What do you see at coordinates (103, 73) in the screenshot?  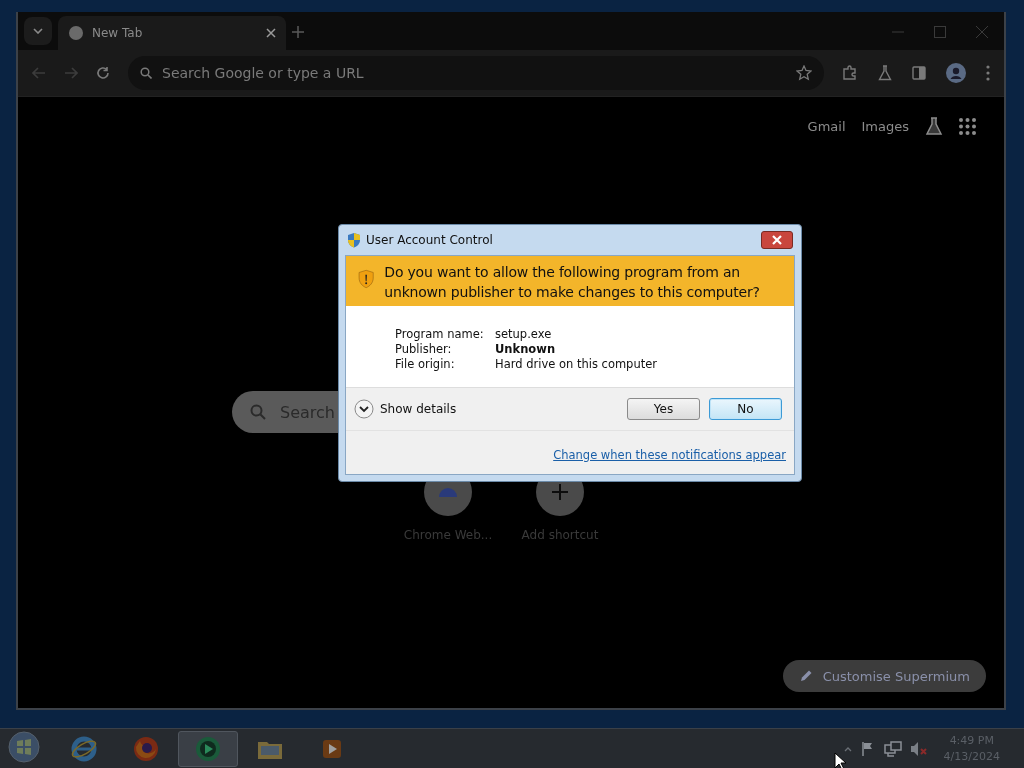 I see `reload-icon` at bounding box center [103, 73].